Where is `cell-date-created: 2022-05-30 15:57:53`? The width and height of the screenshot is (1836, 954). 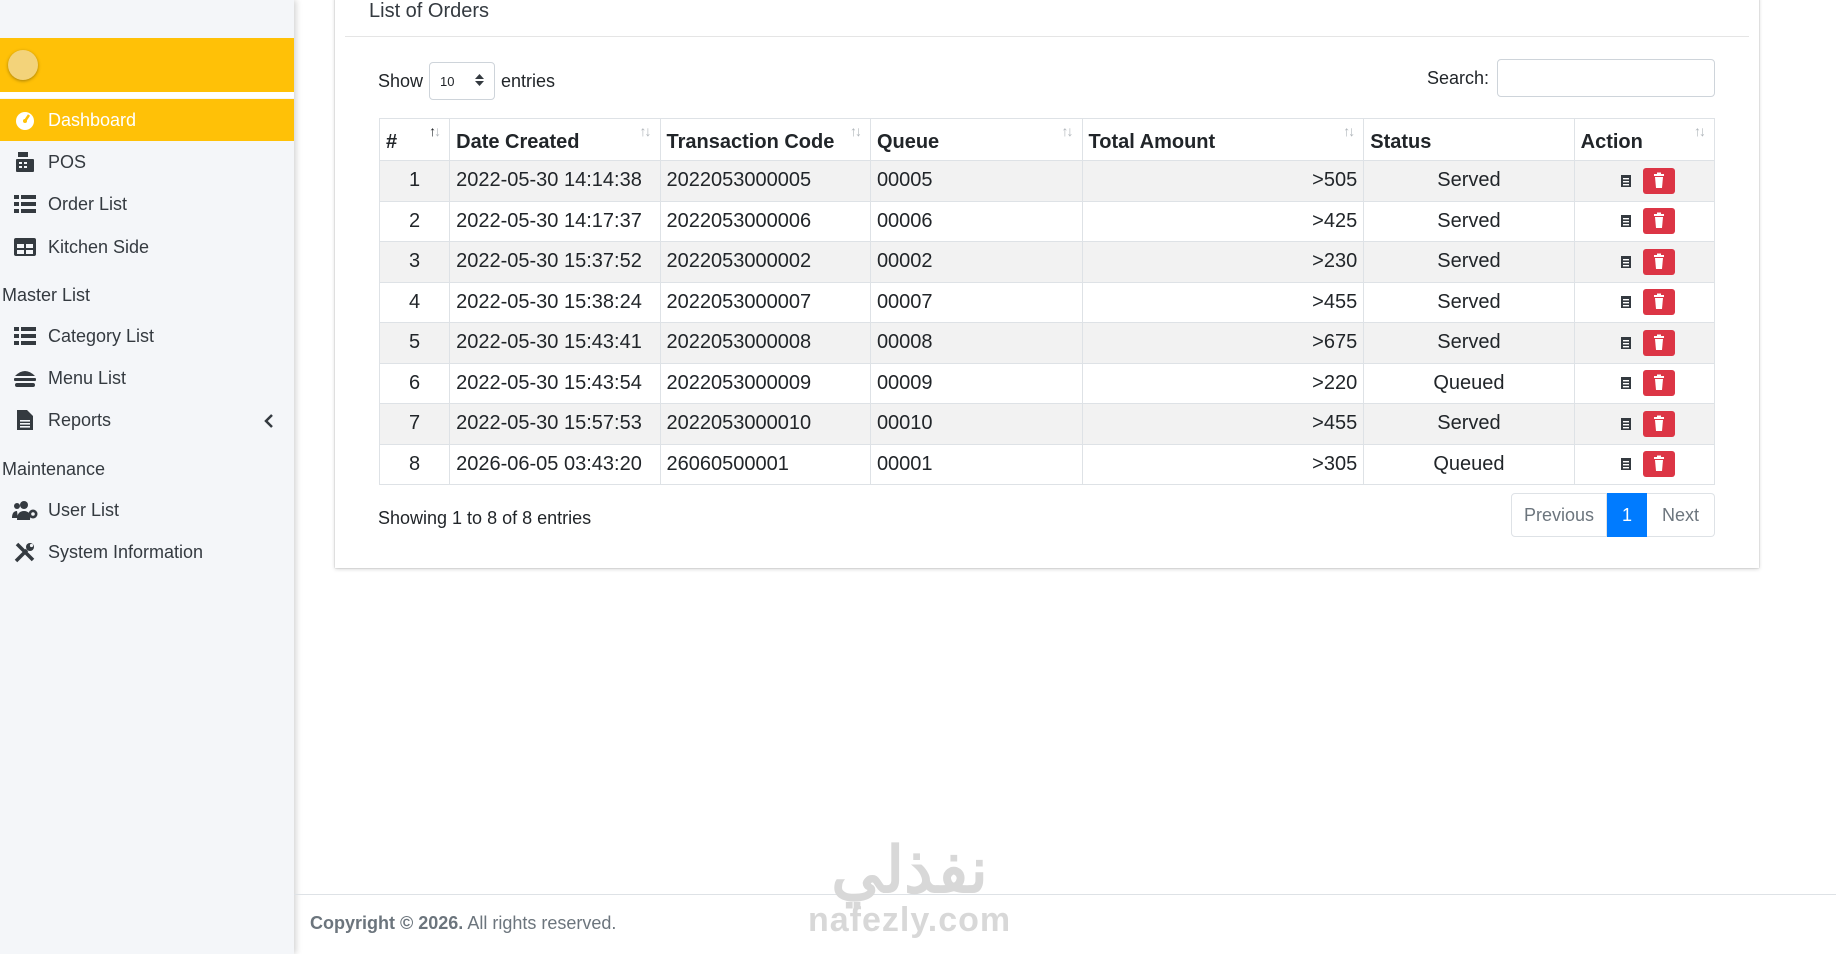
cell-date-created: 2022-05-30 15:57:53 is located at coordinates (555, 424).